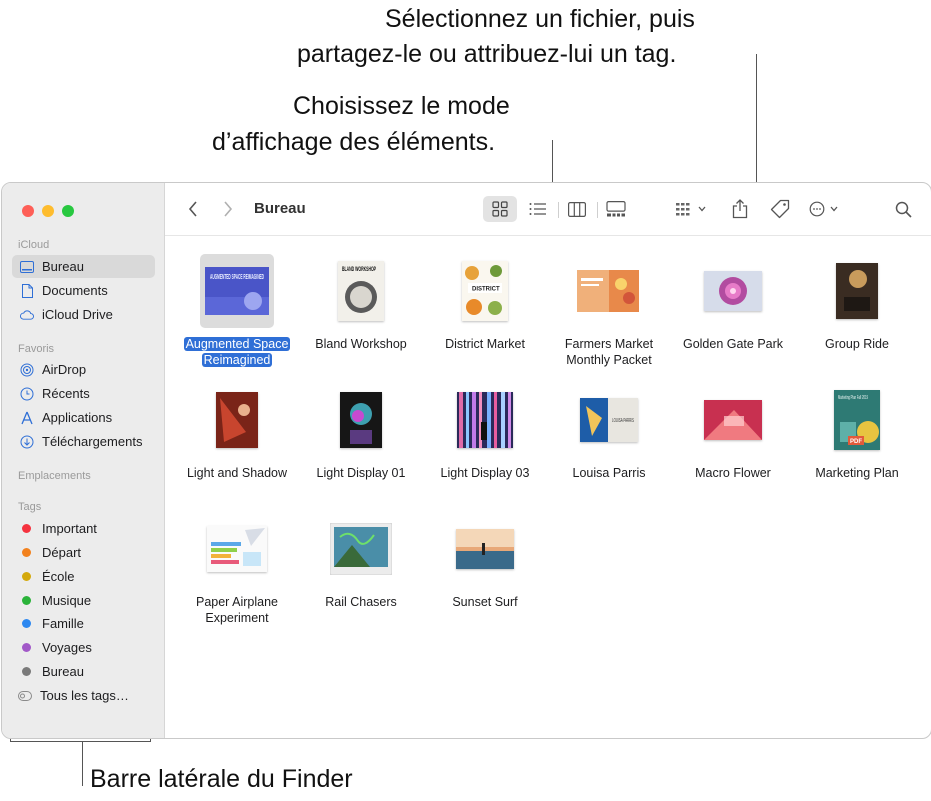  Describe the element at coordinates (237, 352) in the screenshot. I see `file-name-text: Augmented Space Reimagined` at that location.